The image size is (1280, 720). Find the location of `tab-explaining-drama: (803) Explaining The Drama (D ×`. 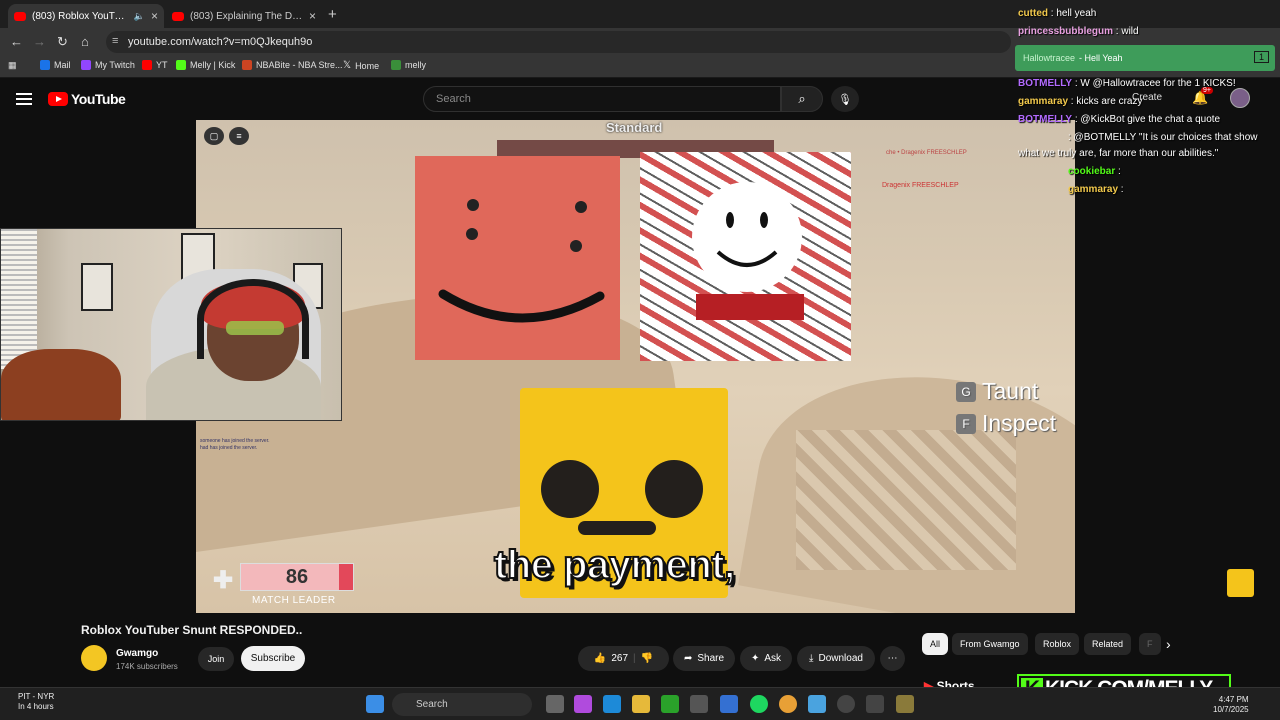

tab-explaining-drama: (803) Explaining The Drama (D × is located at coordinates (244, 16).